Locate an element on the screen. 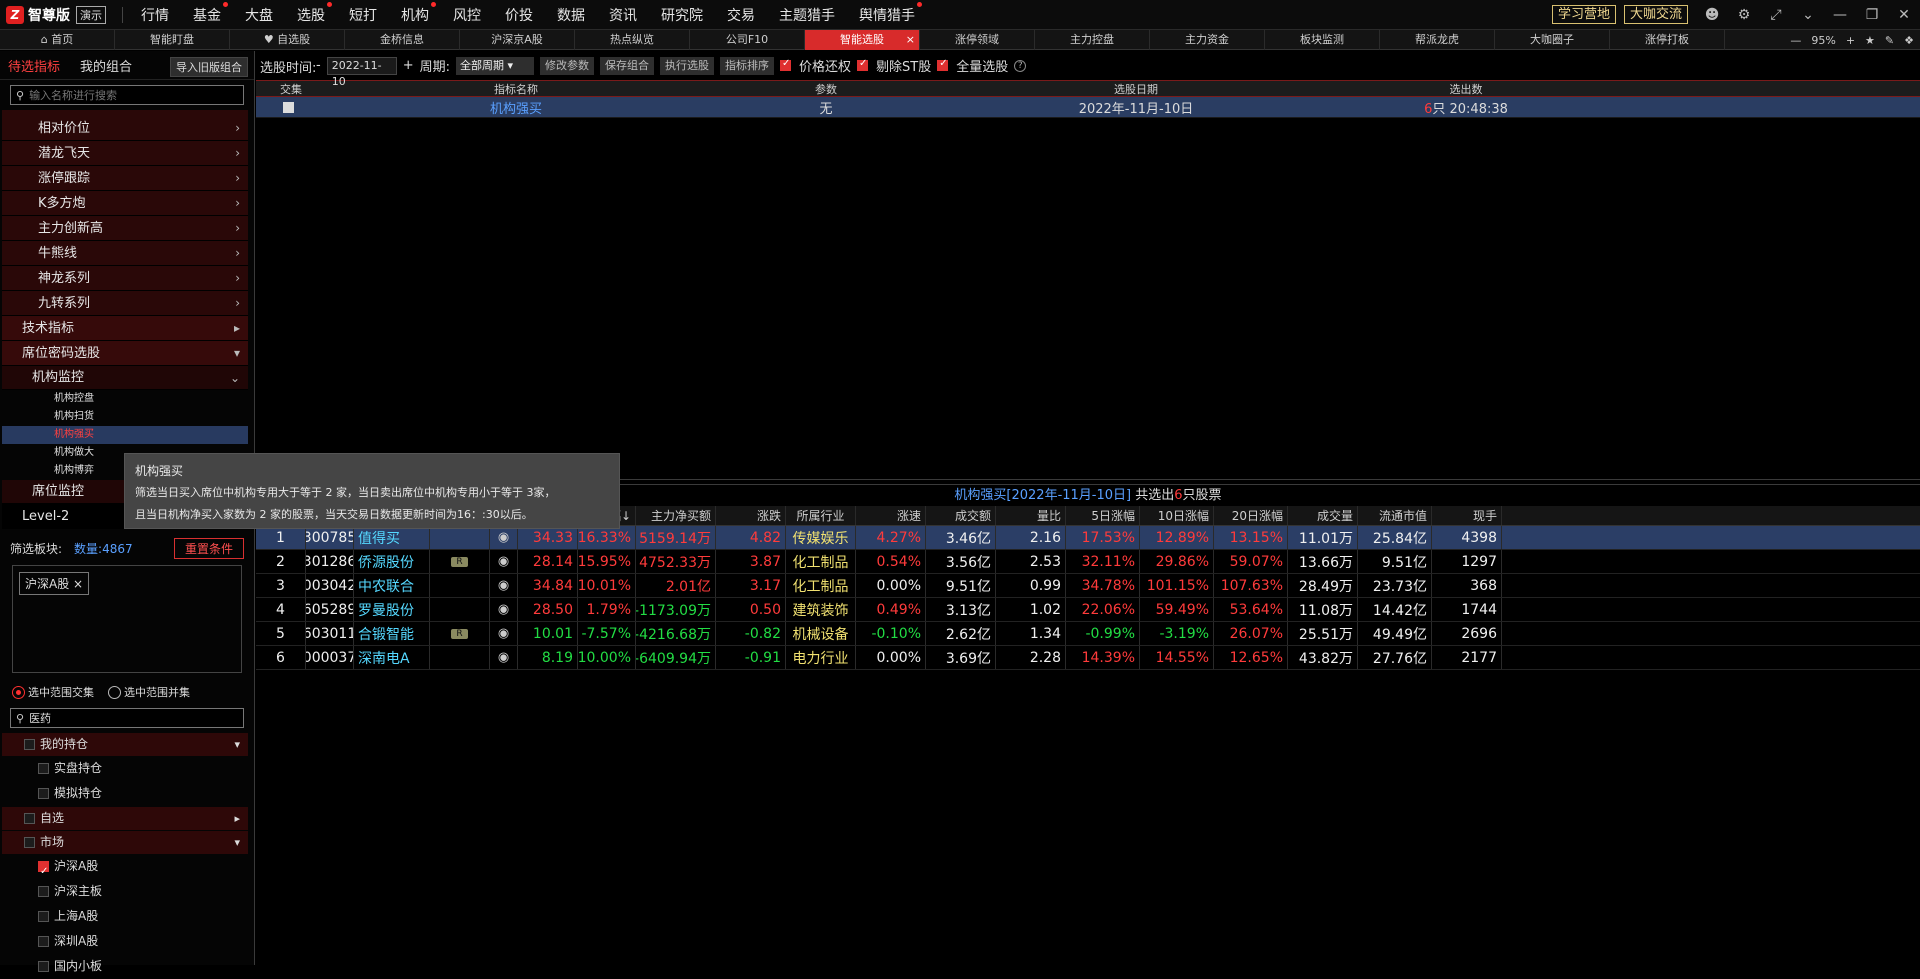 This screenshot has width=1920, height=979. menu-item-1: 基金 is located at coordinates (207, 15).